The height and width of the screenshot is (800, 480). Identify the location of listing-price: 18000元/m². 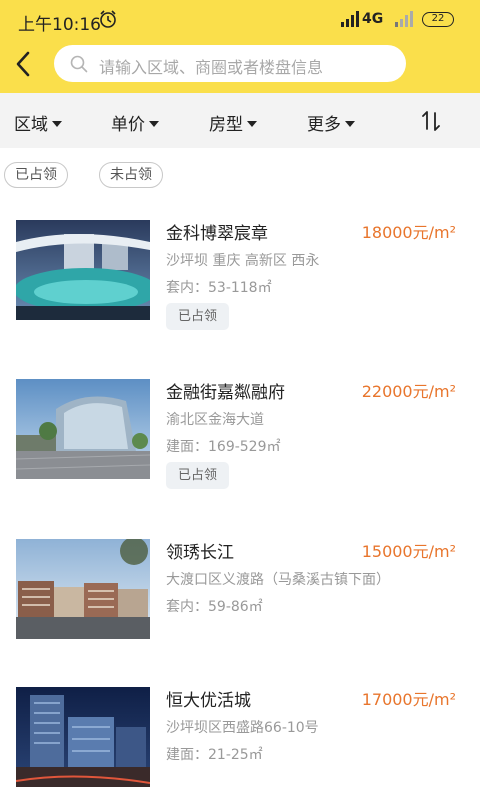
(408, 232).